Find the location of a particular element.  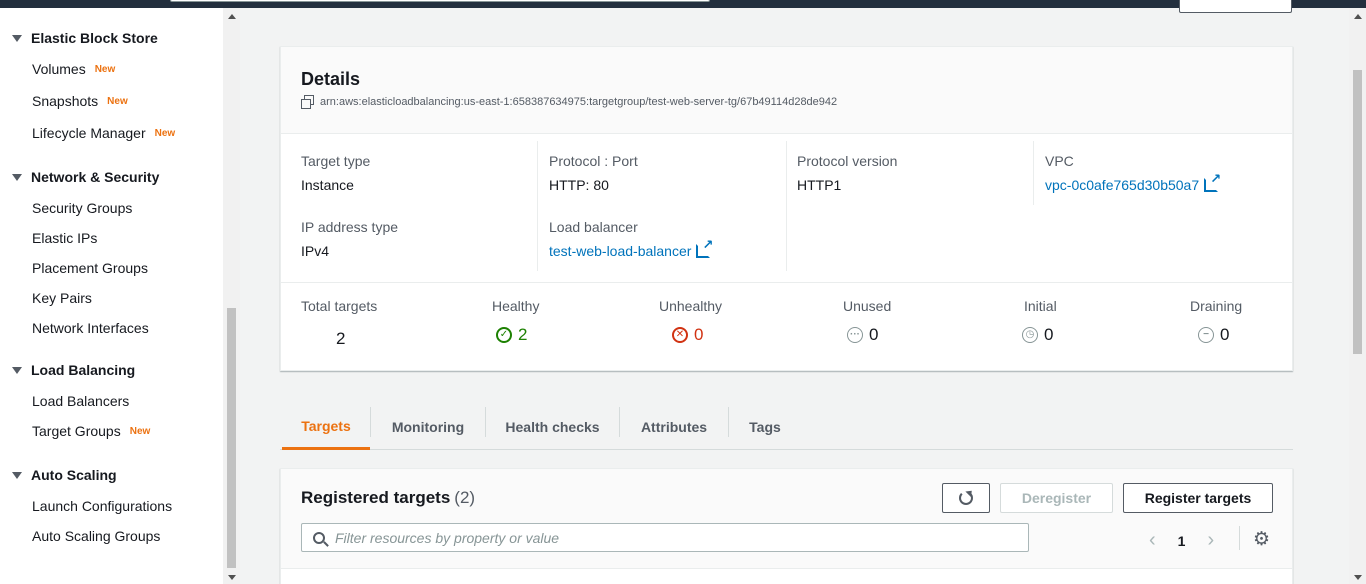

sidebar-item-snapshots: Snapshots New is located at coordinates (80, 101).